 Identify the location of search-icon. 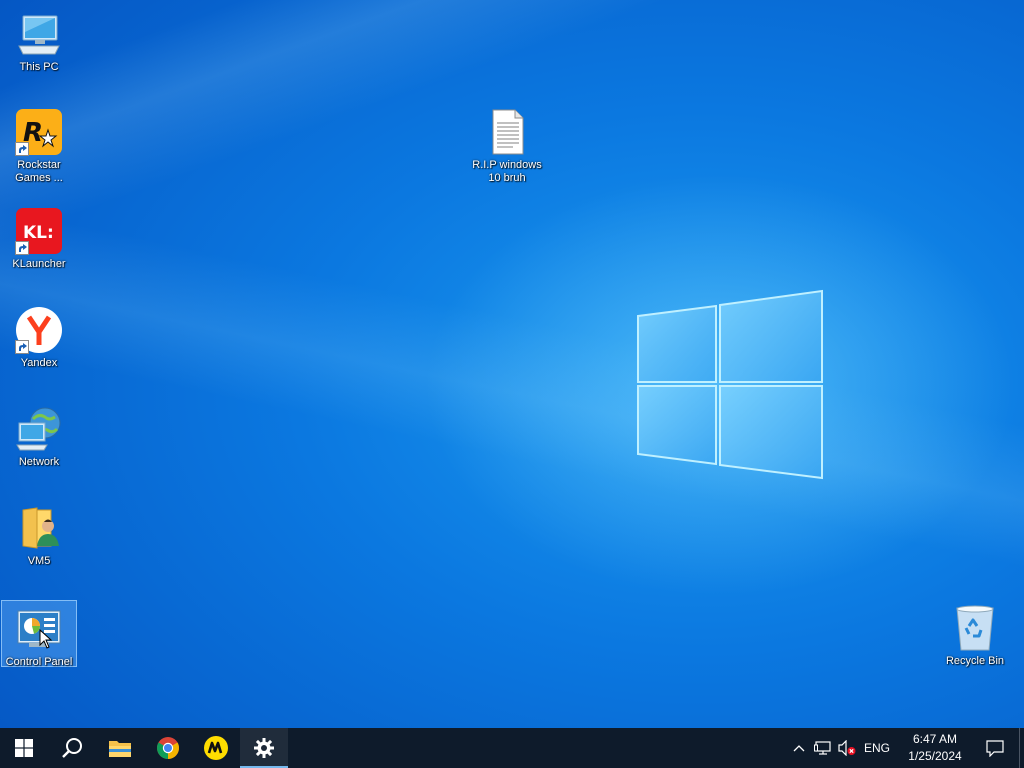
(72, 748).